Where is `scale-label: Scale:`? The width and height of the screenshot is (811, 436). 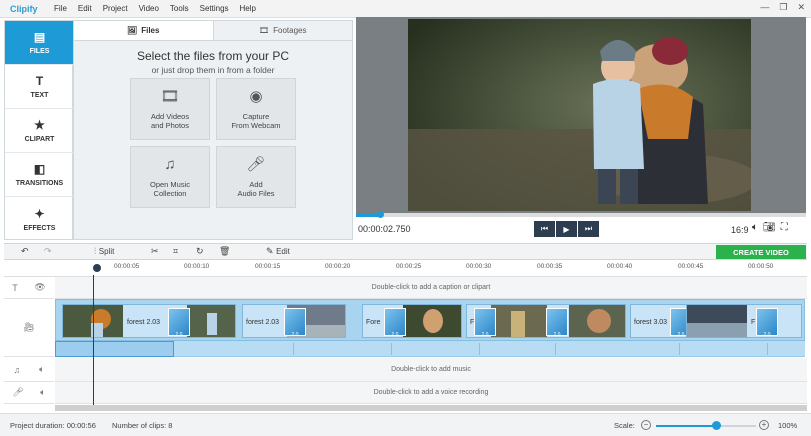 scale-label: Scale: is located at coordinates (624, 425).